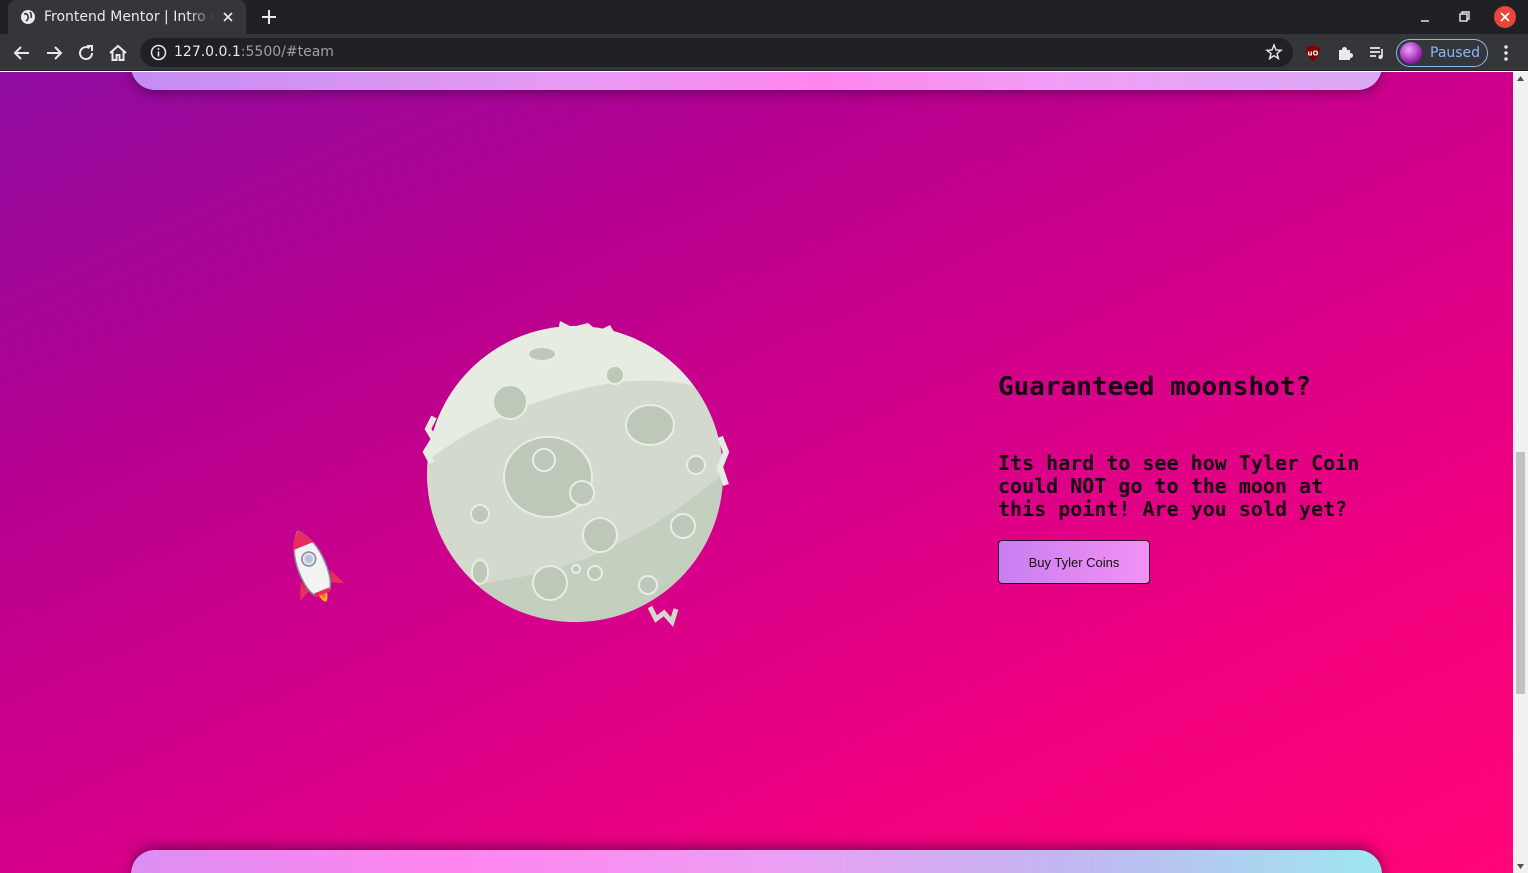 This screenshot has width=1528, height=873. I want to click on profile-button: Paused, so click(1442, 53).